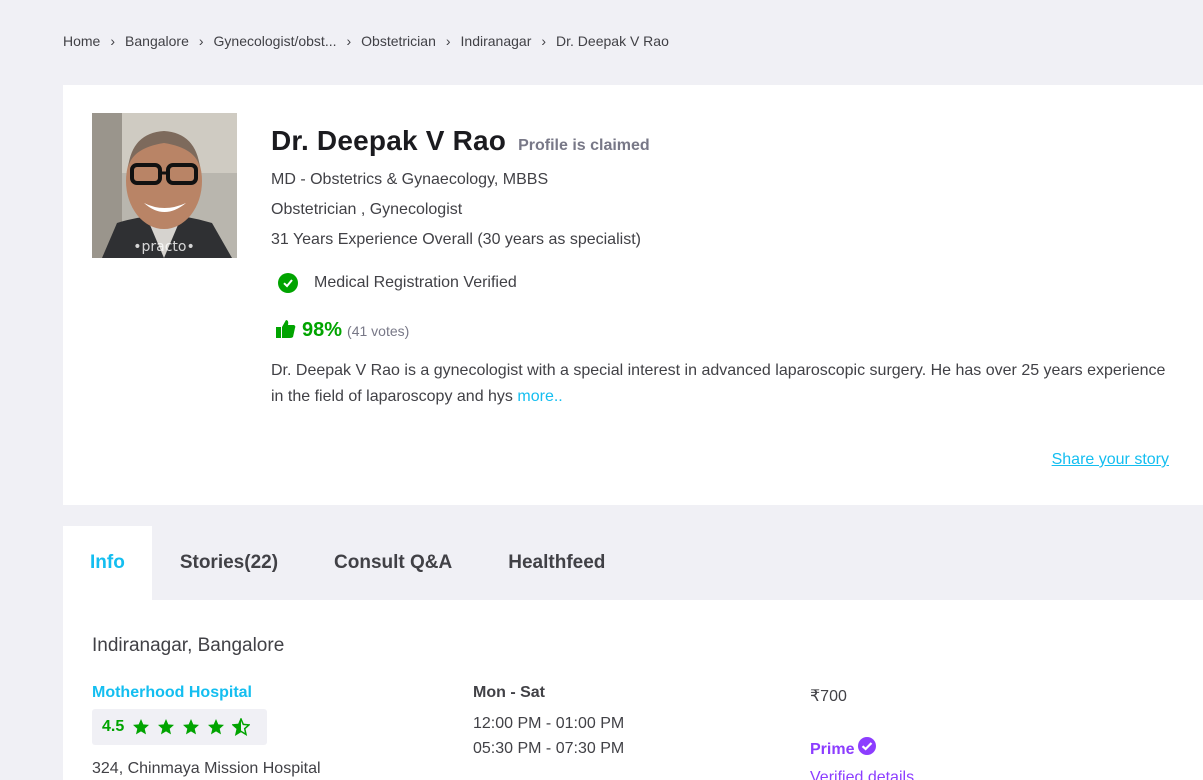 This screenshot has height=780, width=1203. Describe the element at coordinates (549, 748) in the screenshot. I see `time-slot: 05:30 PM - 07:30 PM` at that location.